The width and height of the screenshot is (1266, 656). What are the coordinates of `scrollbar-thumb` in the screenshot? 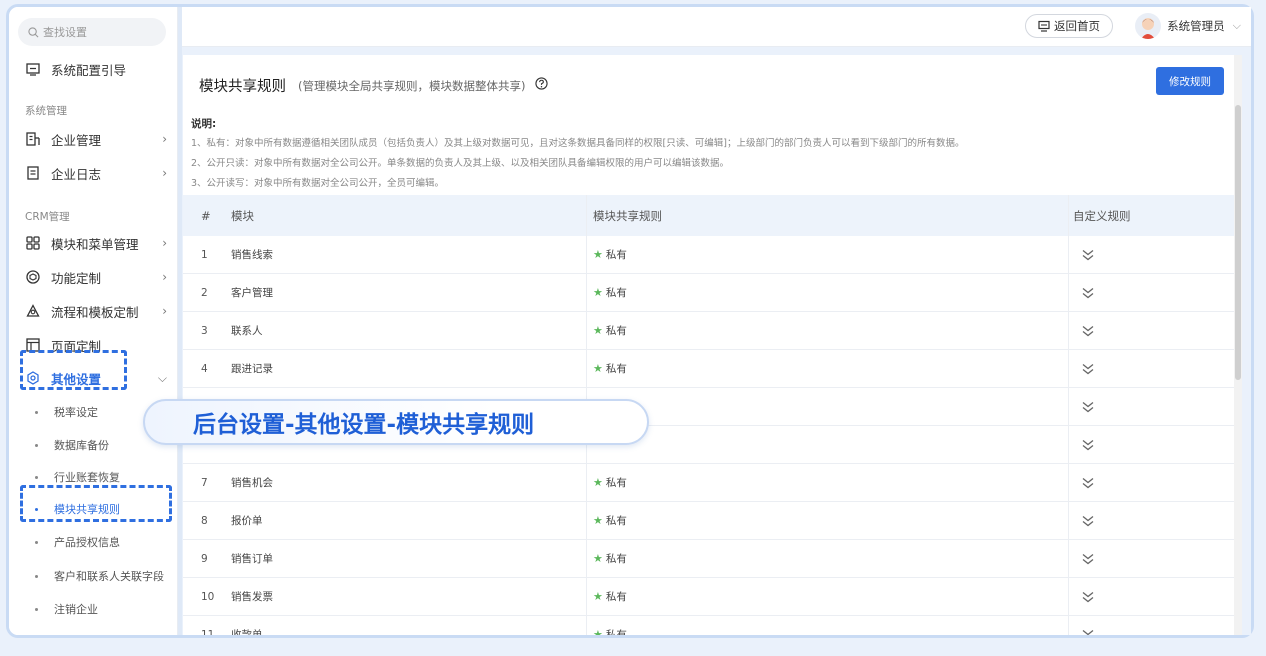 It's located at (1238, 242).